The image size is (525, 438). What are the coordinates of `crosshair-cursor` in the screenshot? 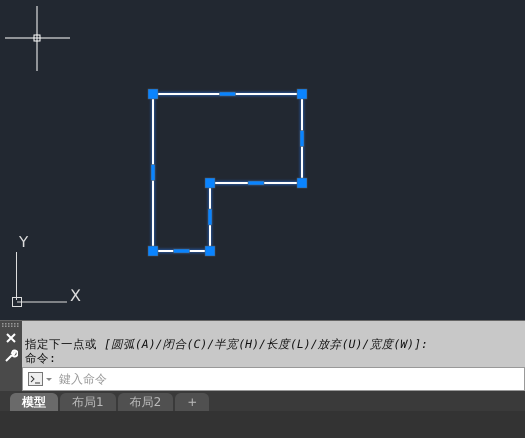 It's located at (37, 39).